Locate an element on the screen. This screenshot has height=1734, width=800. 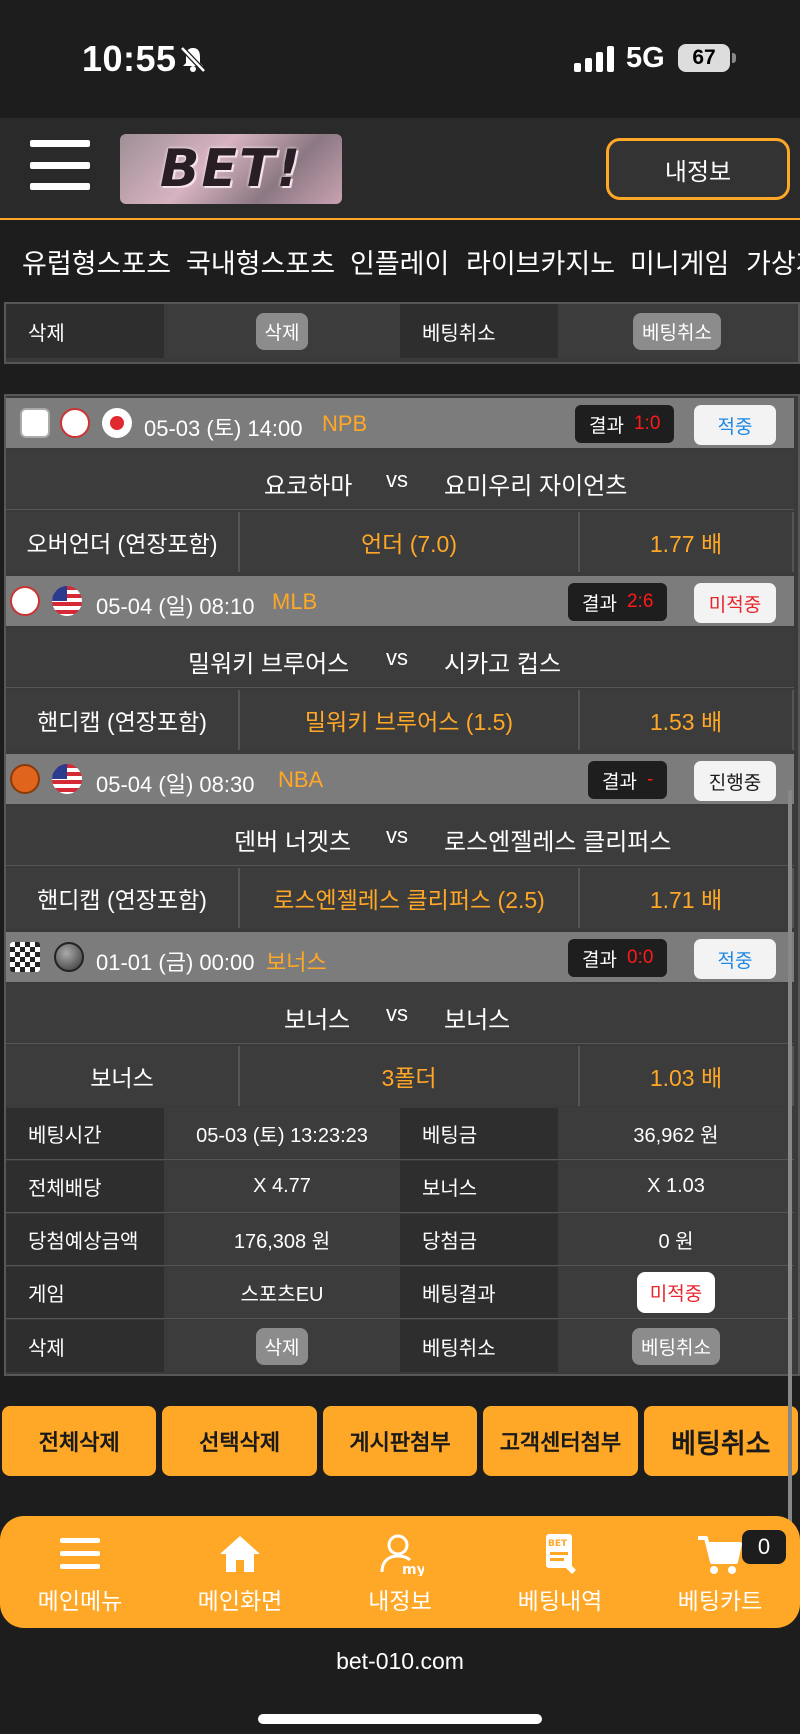
teams-row: 보너스 vs 보너스 is located at coordinates (400, 1014).